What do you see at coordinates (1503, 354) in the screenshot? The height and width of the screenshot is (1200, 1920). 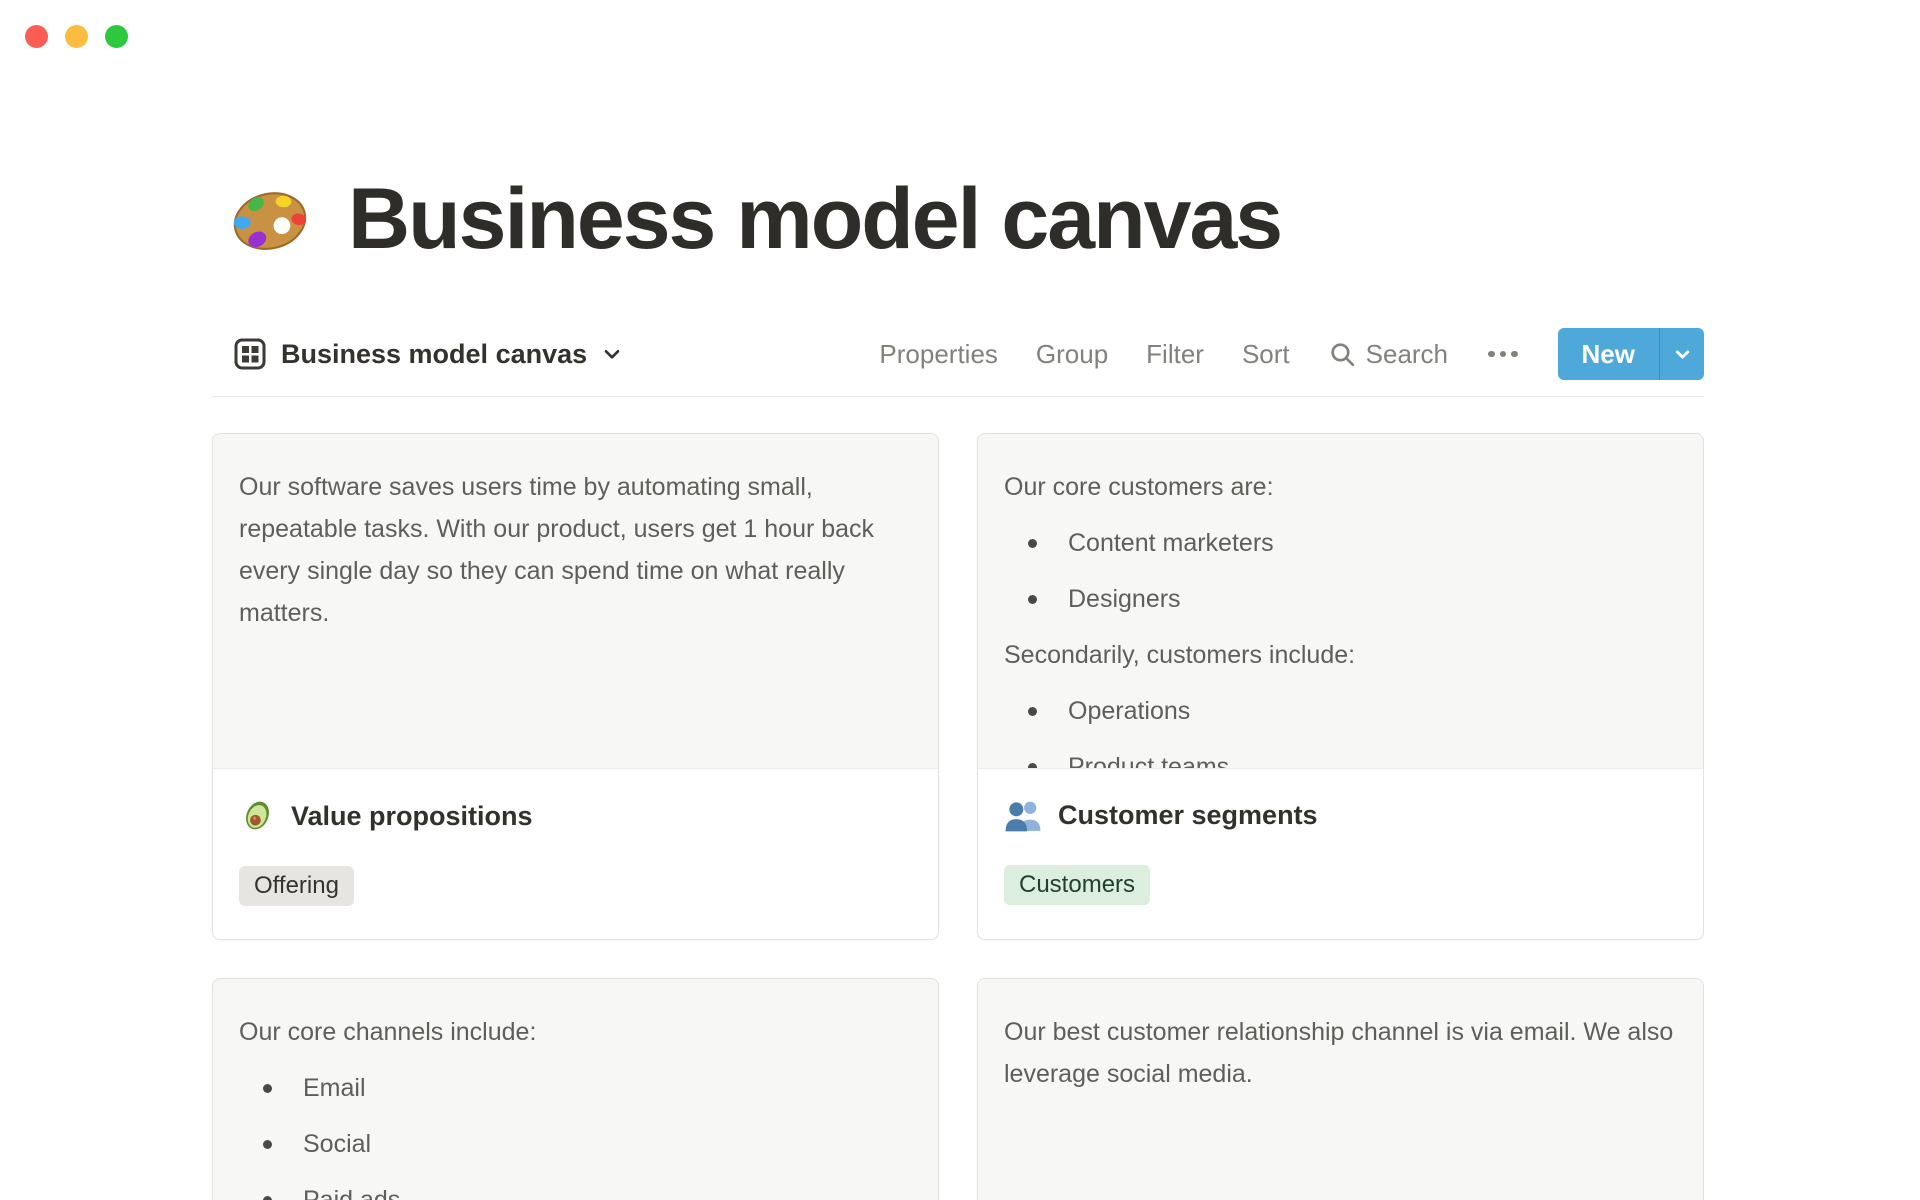 I see `more-options-button` at bounding box center [1503, 354].